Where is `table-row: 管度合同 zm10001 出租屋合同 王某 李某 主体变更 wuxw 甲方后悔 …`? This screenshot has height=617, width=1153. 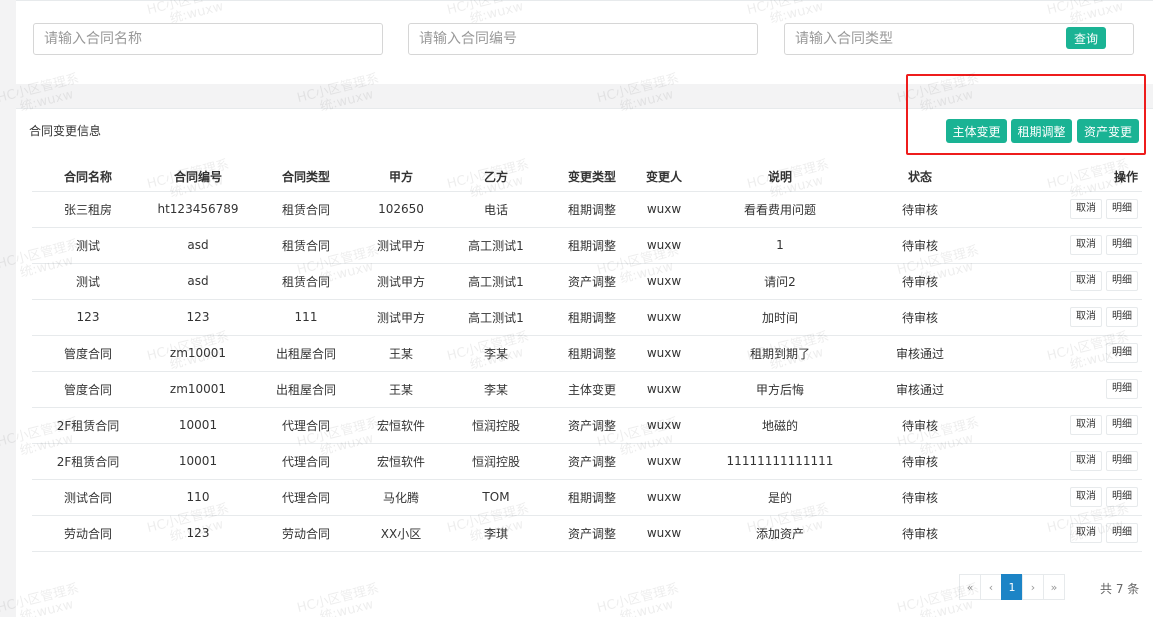
table-row: 管度合同 zm10001 出租屋合同 王某 李某 主体变更 wuxw 甲方后悔 … is located at coordinates (587, 389).